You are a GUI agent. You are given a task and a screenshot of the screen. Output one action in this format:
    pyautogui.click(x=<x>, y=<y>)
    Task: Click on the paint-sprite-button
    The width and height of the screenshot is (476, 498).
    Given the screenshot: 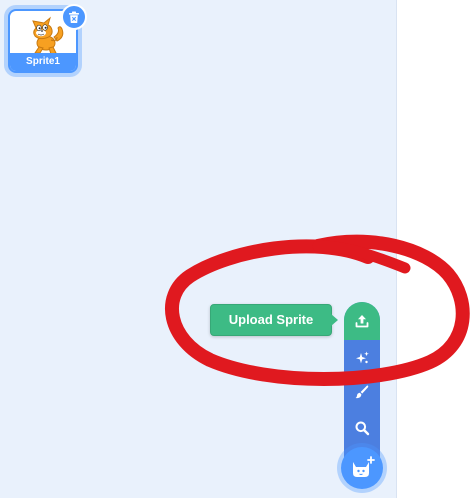 What is the action you would take?
    pyautogui.click(x=362, y=392)
    